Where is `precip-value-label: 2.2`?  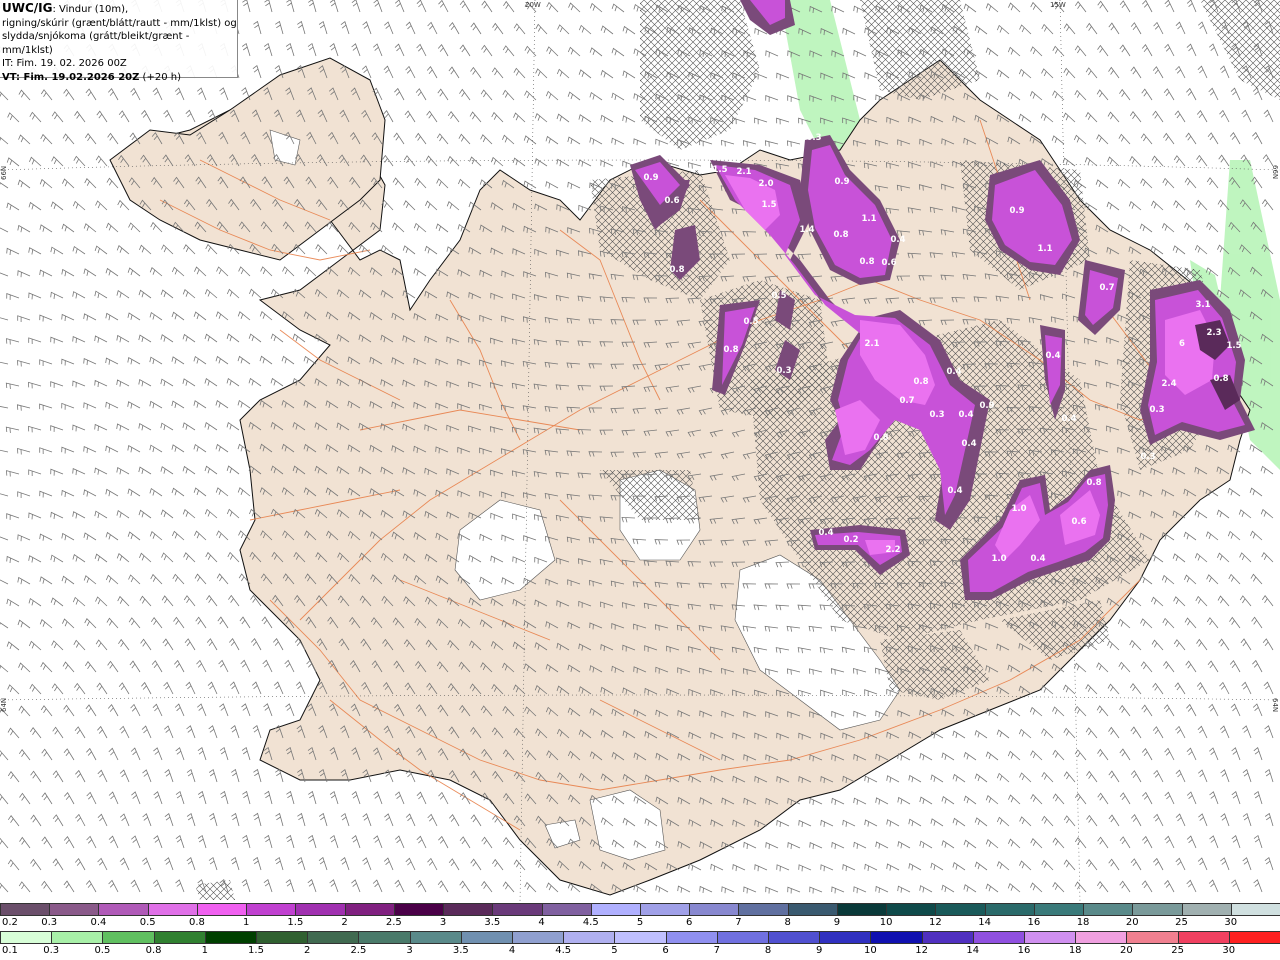 precip-value-label: 2.2 is located at coordinates (892, 550).